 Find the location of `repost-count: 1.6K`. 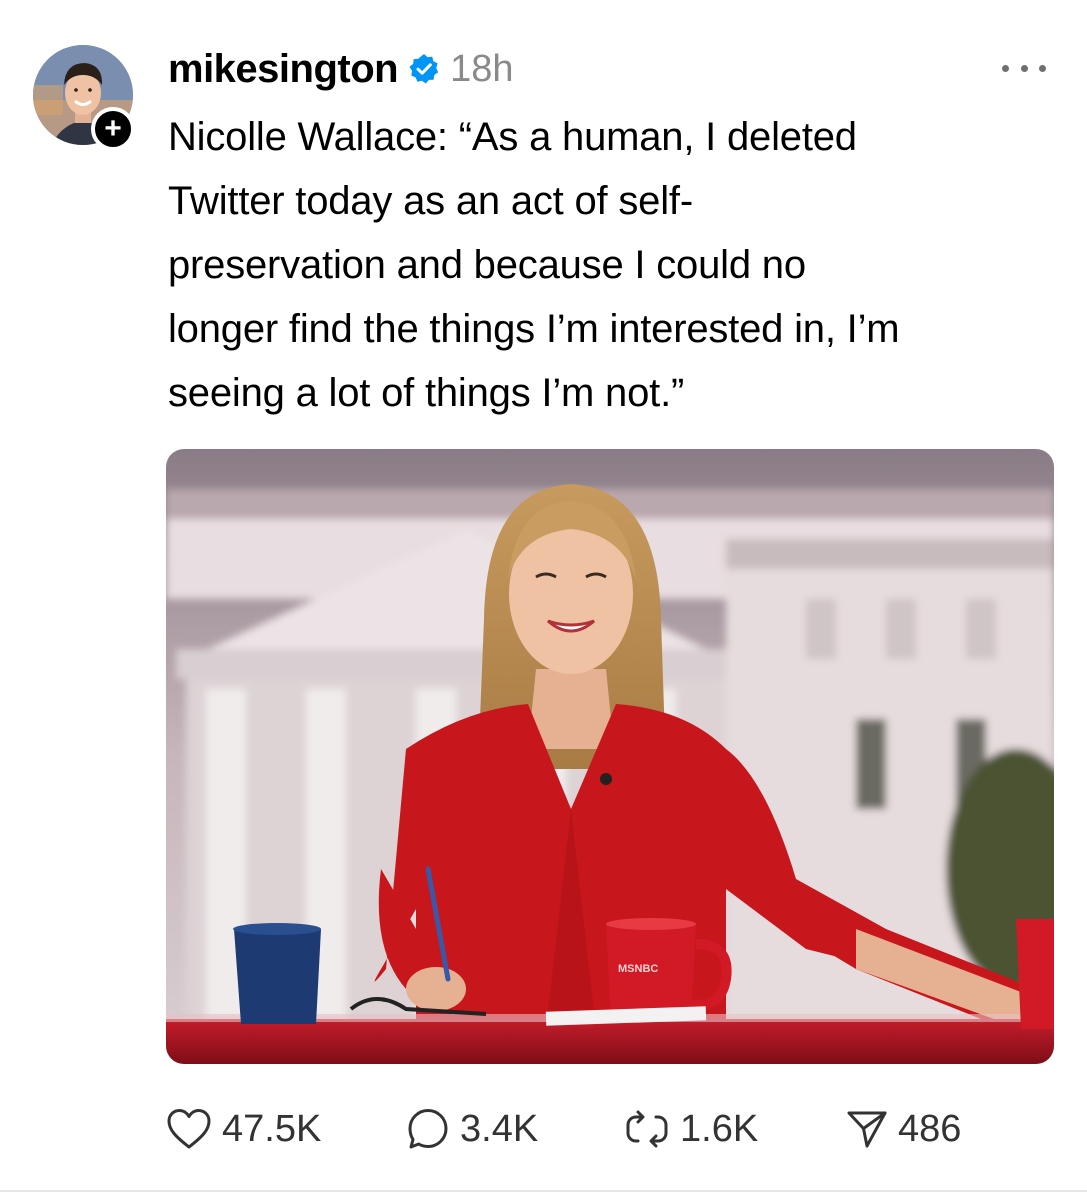

repost-count: 1.6K is located at coordinates (719, 1128).